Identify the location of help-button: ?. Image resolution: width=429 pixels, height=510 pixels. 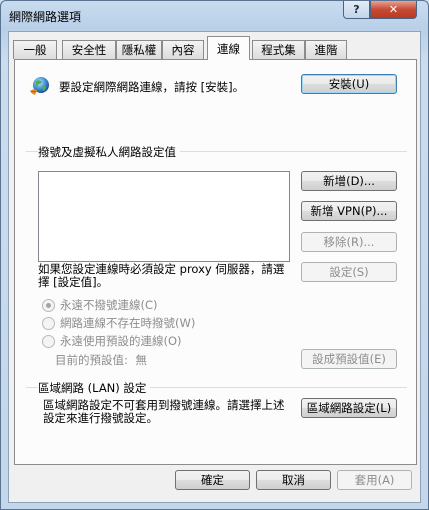
(356, 10).